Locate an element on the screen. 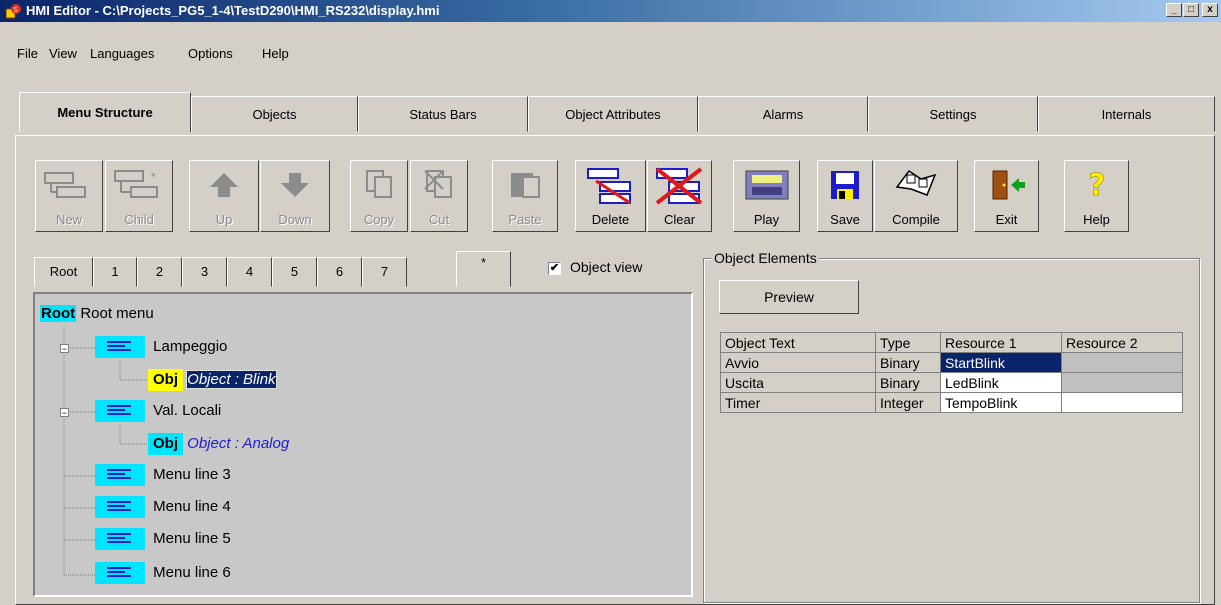 The width and height of the screenshot is (1221, 605). tree-menu-line-4: Menu line 4 is located at coordinates (163, 507).